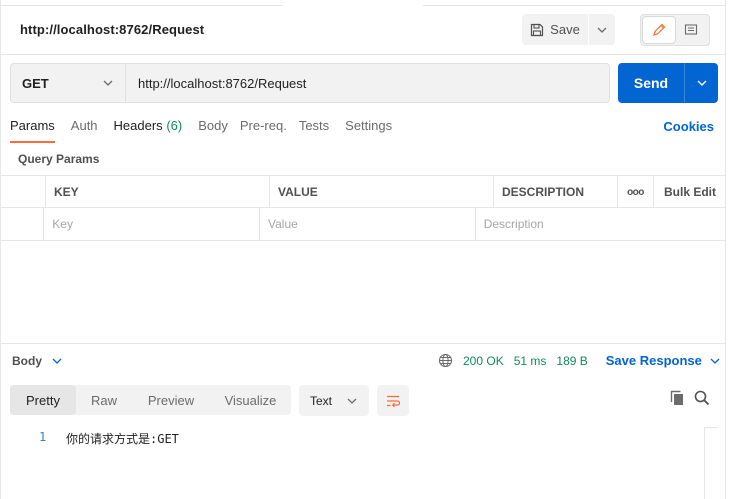 This screenshot has width=733, height=499. I want to click on column-header-value: VALUE, so click(382, 192).